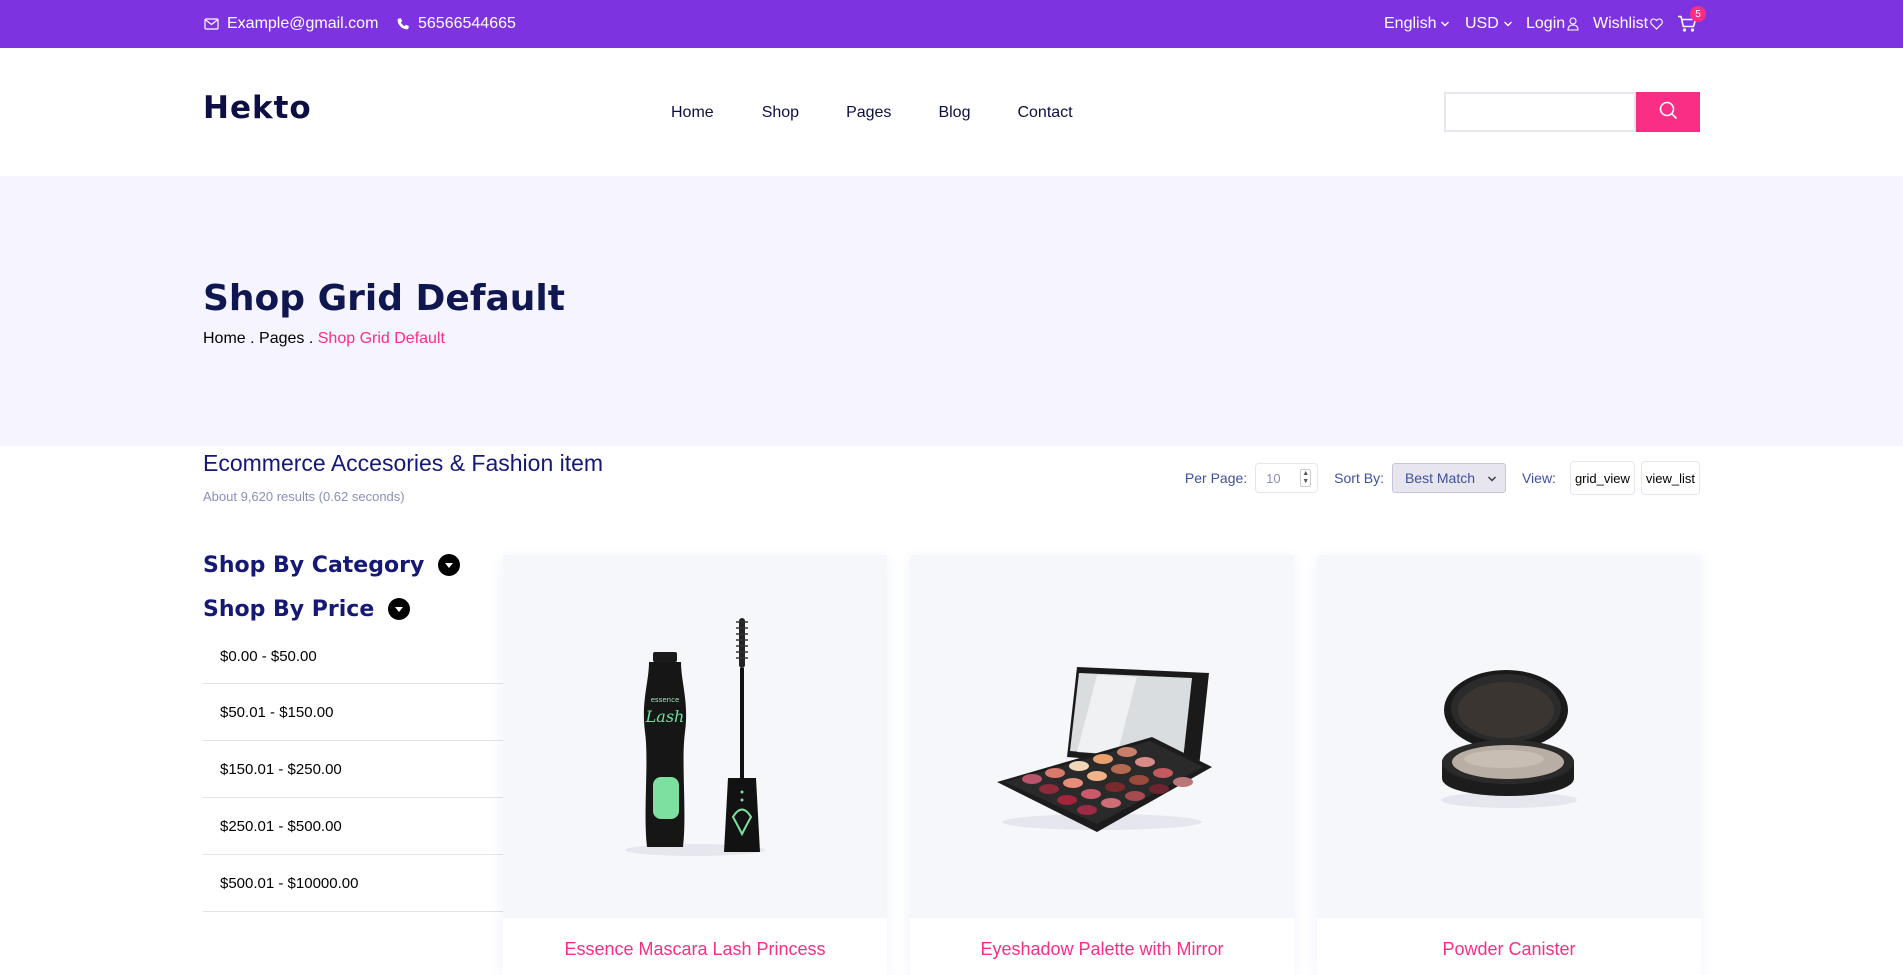  I want to click on sort-label: Sort By:, so click(1359, 478).